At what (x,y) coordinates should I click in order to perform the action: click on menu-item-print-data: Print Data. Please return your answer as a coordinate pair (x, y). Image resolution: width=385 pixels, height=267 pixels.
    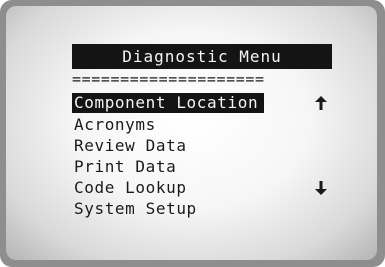
    Looking at the image, I should click on (125, 167).